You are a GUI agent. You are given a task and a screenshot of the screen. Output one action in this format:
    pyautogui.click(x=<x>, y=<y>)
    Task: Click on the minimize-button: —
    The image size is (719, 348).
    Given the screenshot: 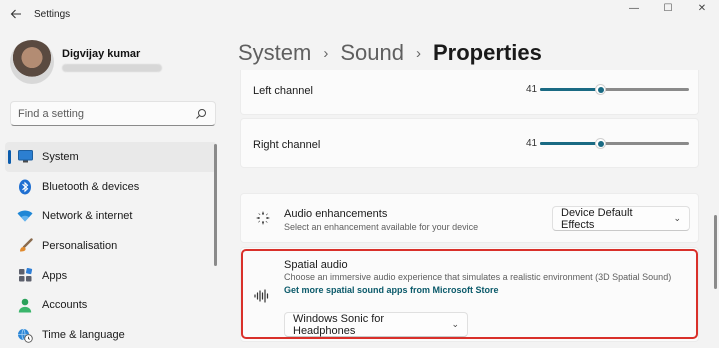 What is the action you would take?
    pyautogui.click(x=634, y=8)
    